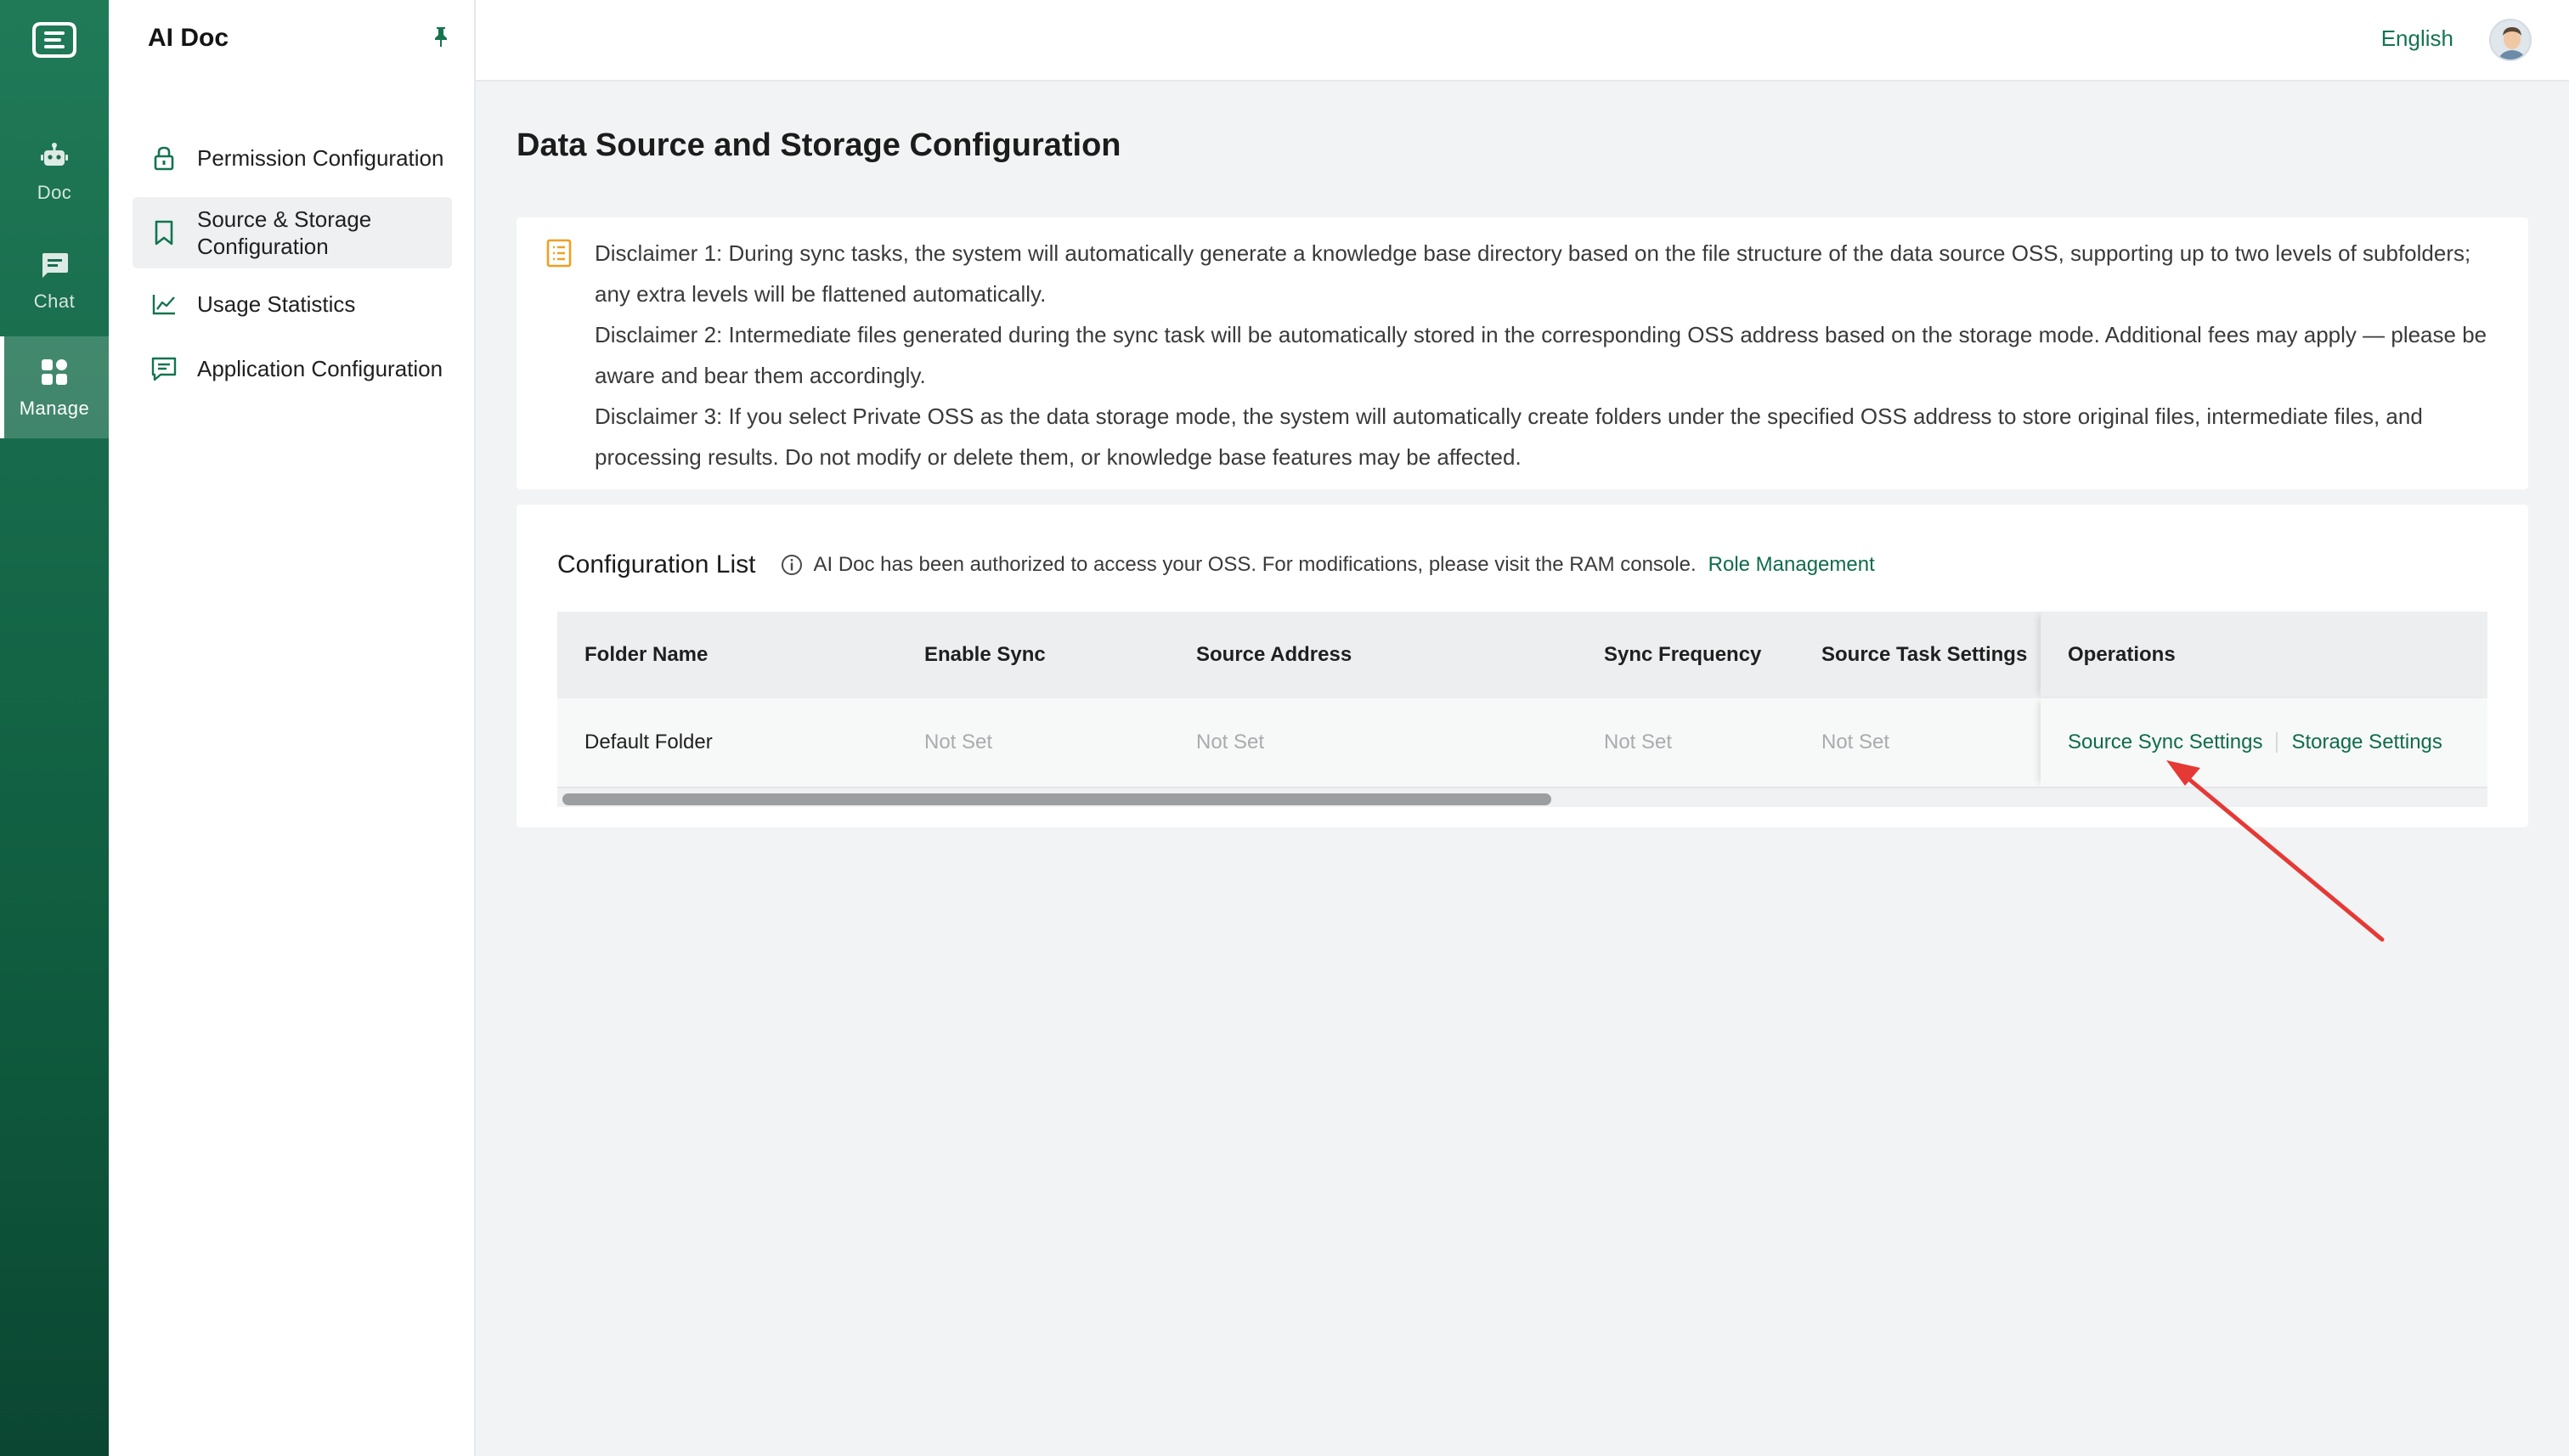  I want to click on column-header: Folder Name, so click(647, 654).